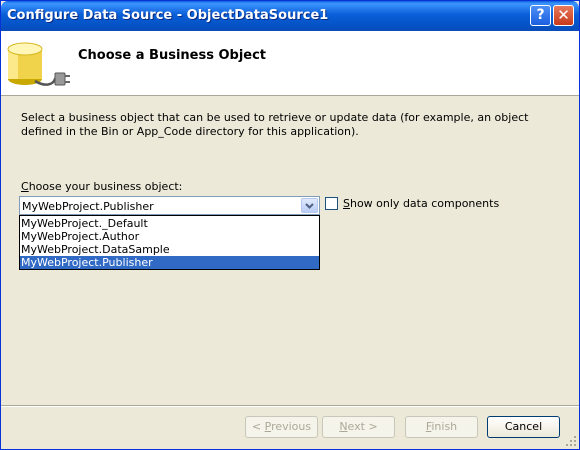 Image resolution: width=580 pixels, height=450 pixels. Describe the element at coordinates (563, 15) in the screenshot. I see `close-button: ✕` at that location.